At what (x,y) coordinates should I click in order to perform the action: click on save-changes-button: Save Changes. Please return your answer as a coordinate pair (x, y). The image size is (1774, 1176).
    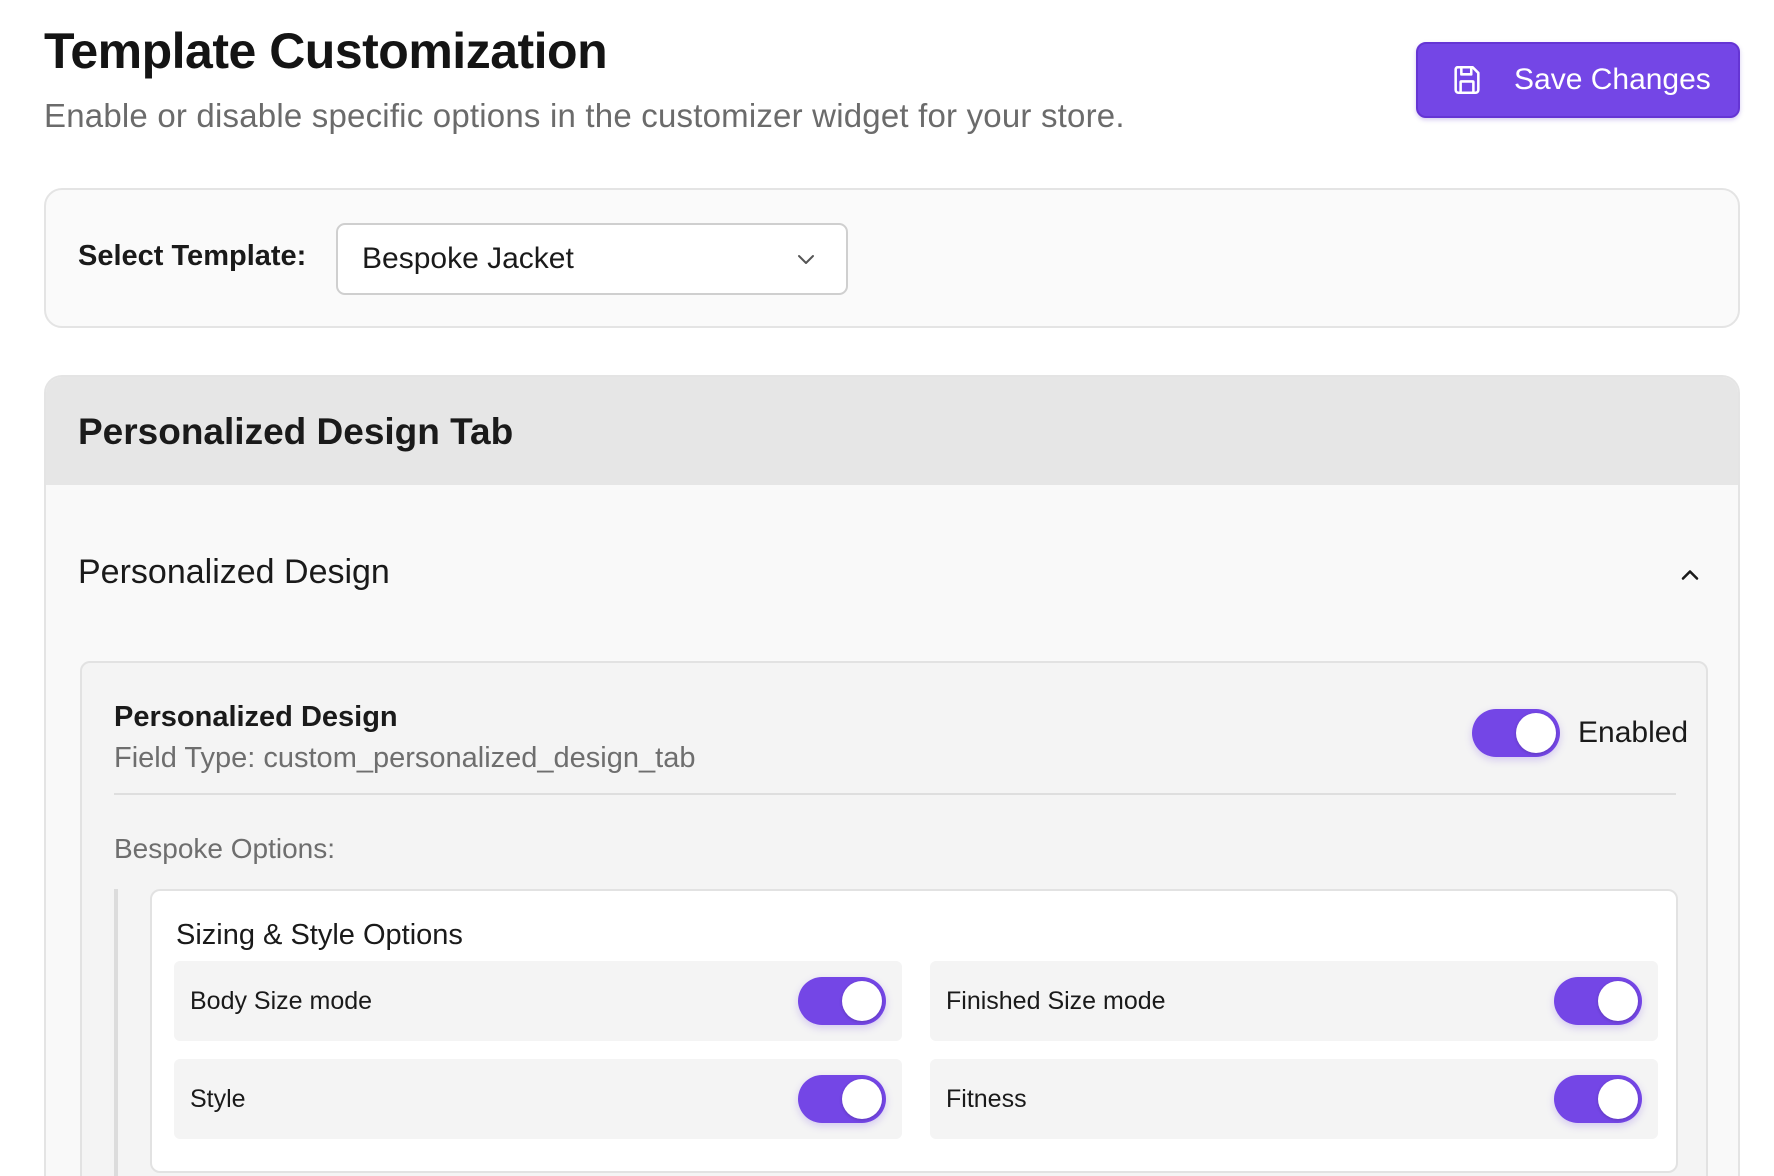
    Looking at the image, I should click on (1578, 80).